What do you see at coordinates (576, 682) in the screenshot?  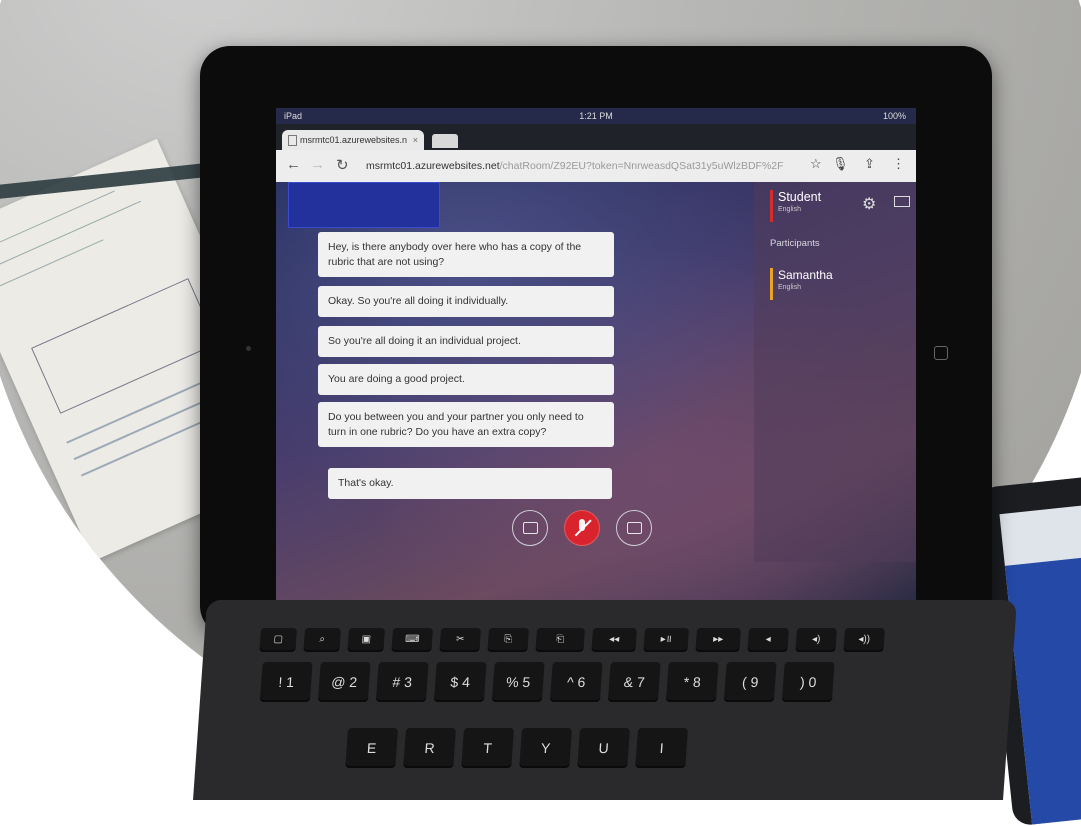 I see `key-6: ^ 6` at bounding box center [576, 682].